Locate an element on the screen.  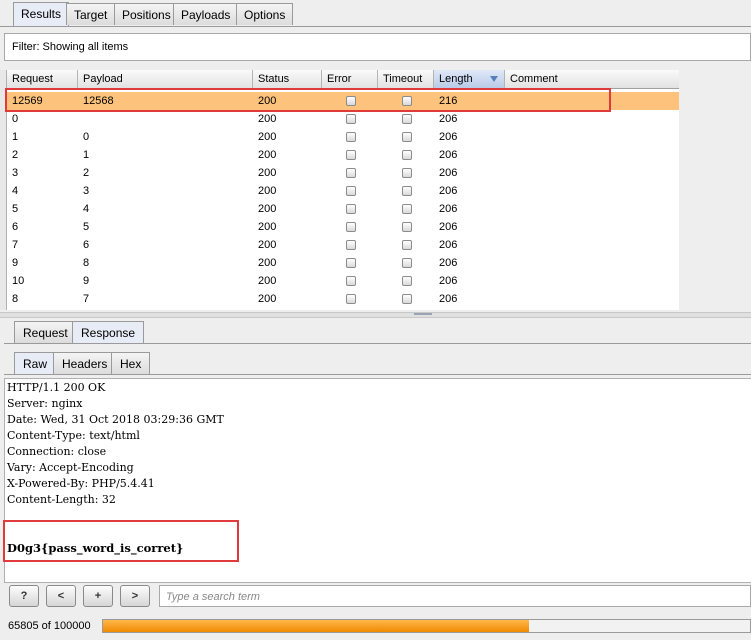
next-button: + is located at coordinates (98, 596).